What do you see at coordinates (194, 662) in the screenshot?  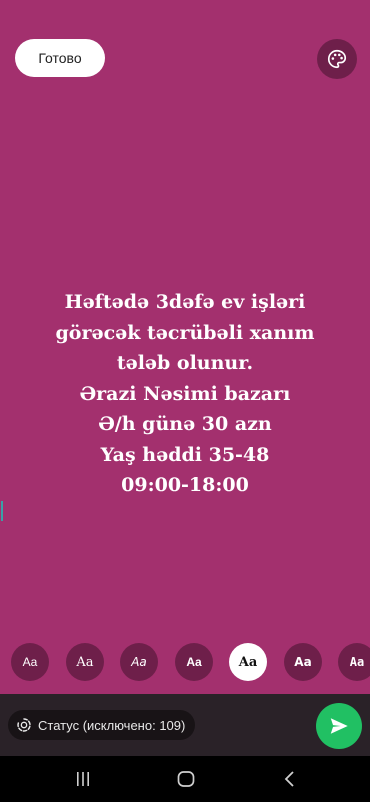 I see `font-option-bold: Aa` at bounding box center [194, 662].